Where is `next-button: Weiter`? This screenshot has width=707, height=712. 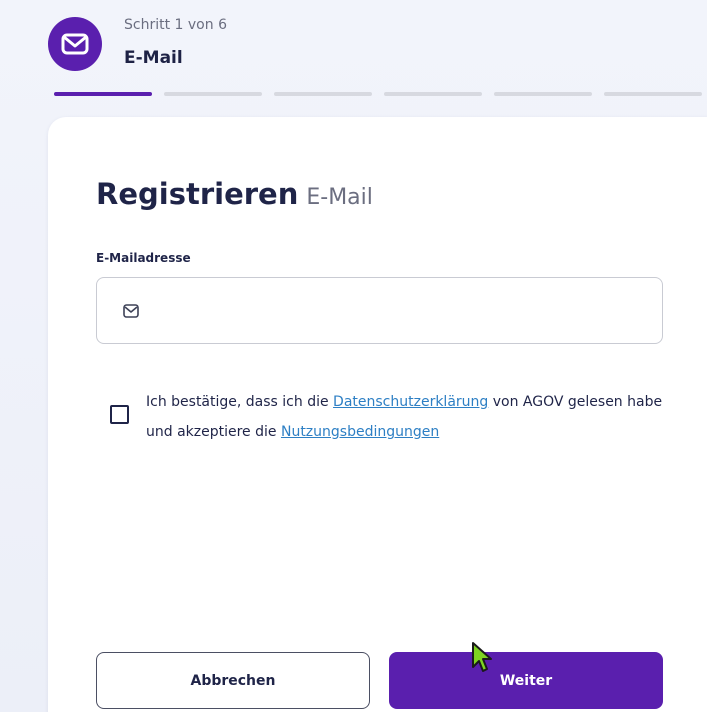
next-button: Weiter is located at coordinates (526, 680).